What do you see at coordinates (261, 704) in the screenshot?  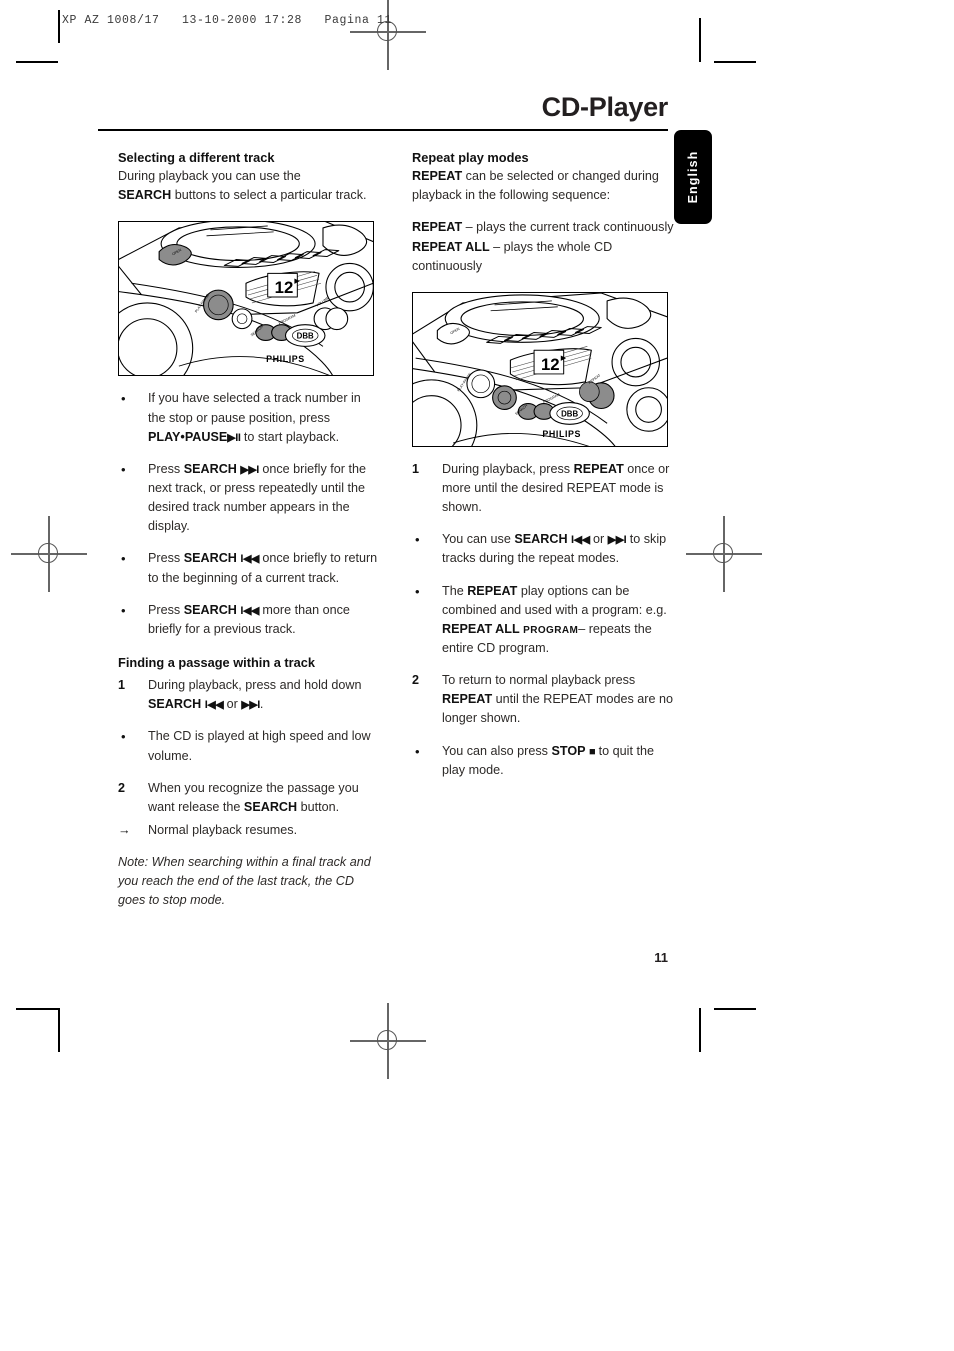 I see `text-b: .` at bounding box center [261, 704].